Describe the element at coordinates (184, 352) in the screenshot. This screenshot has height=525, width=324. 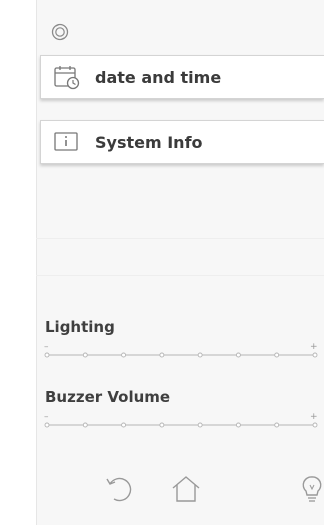
I see `lighting-slider: – +` at that location.